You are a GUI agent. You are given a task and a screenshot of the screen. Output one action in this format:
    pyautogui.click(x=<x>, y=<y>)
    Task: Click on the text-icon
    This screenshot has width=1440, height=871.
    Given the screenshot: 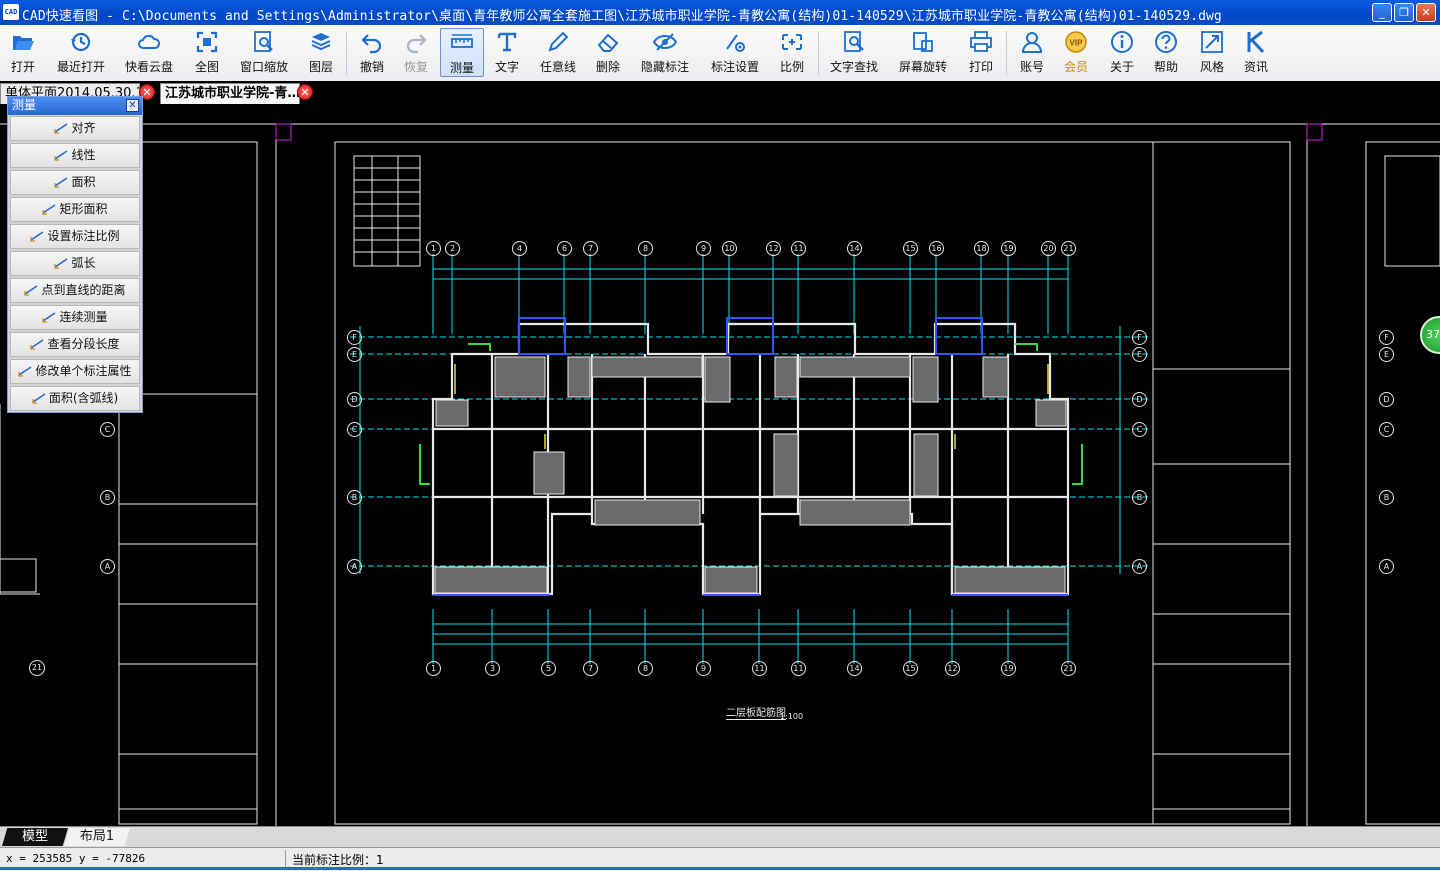 What is the action you would take?
    pyautogui.click(x=507, y=42)
    